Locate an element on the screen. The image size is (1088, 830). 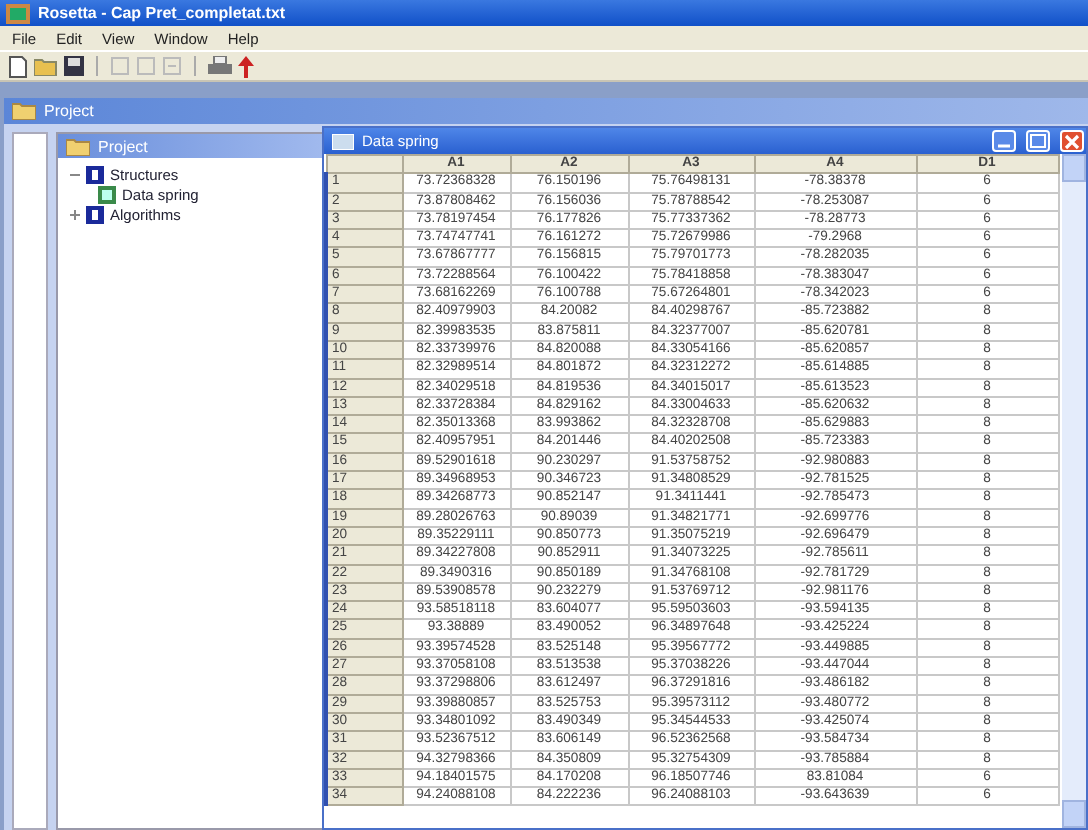
close-button is located at coordinates (1072, 141).